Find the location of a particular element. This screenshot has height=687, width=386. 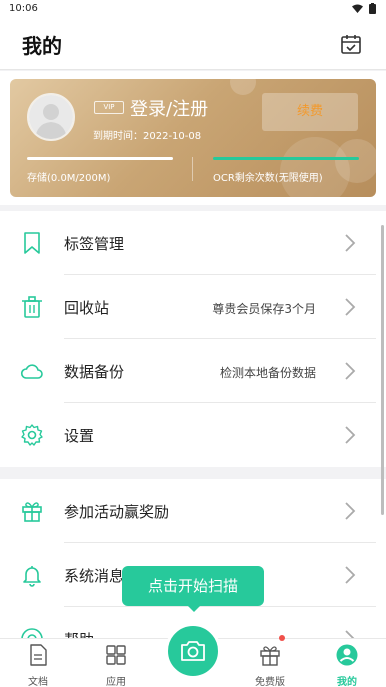

tab-label: 免费版 is located at coordinates (270, 682).